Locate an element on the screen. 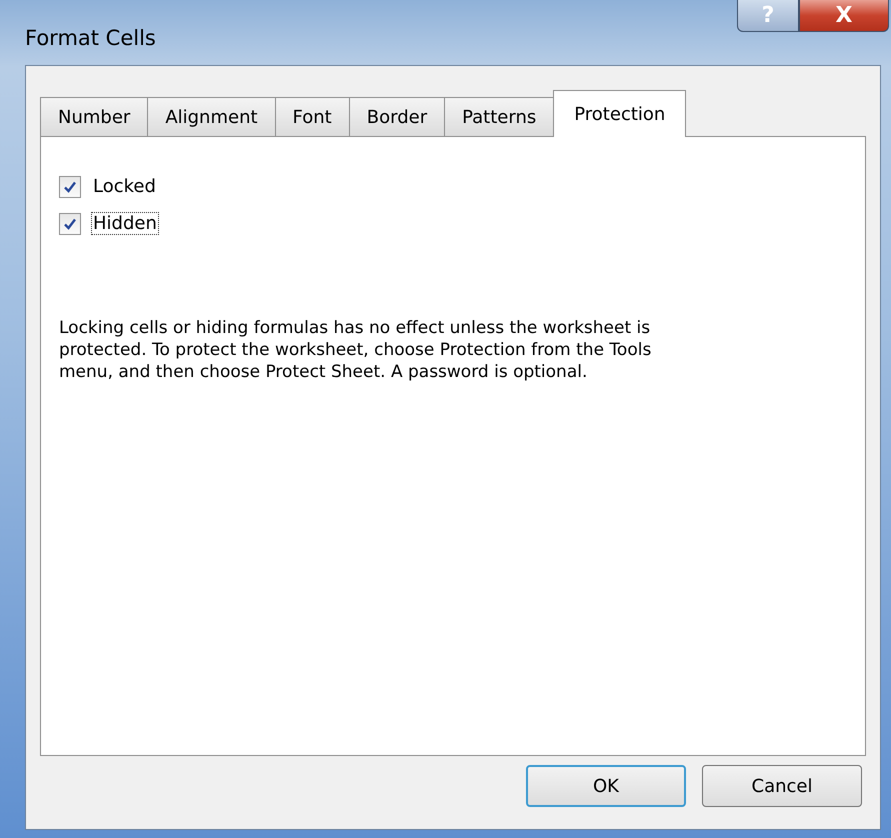 This screenshot has width=891, height=838. tab: Border is located at coordinates (397, 116).